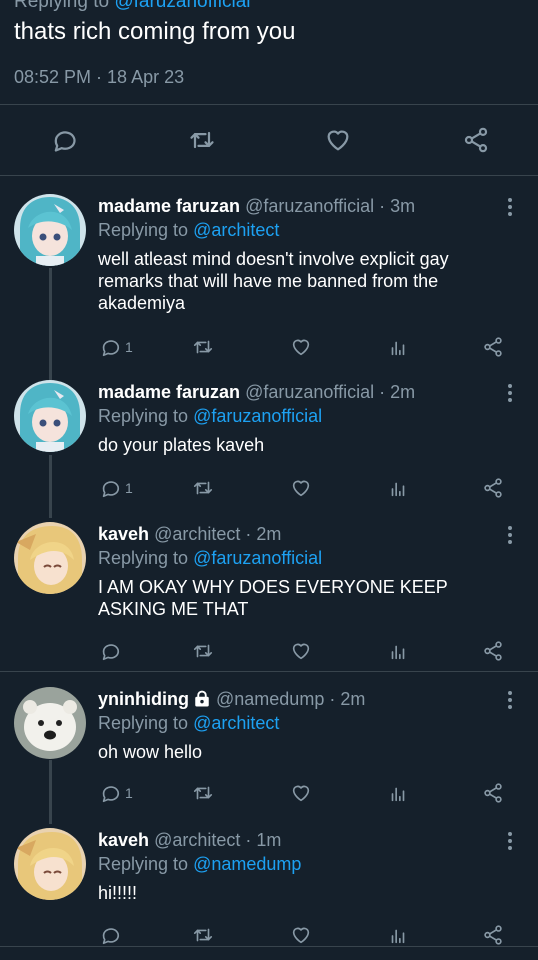  Describe the element at coordinates (202, 698) in the screenshot. I see `lock-icon` at that location.